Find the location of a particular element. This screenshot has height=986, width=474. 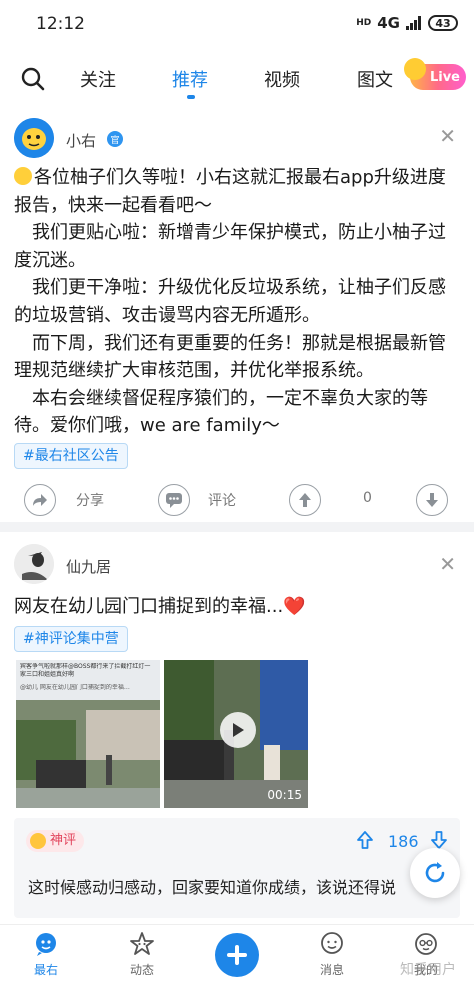

signal-icon is located at coordinates (413, 23).